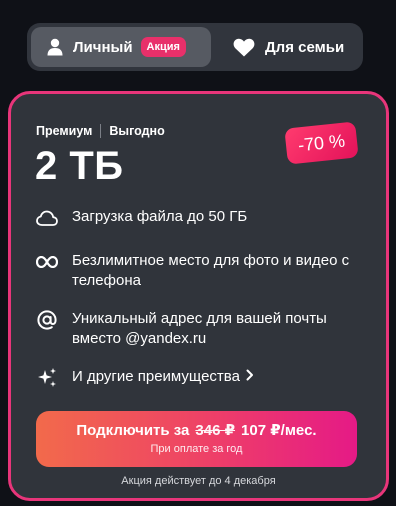 The height and width of the screenshot is (506, 396). Describe the element at coordinates (156, 376) in the screenshot. I see `feature-text: И другие преимущества` at that location.